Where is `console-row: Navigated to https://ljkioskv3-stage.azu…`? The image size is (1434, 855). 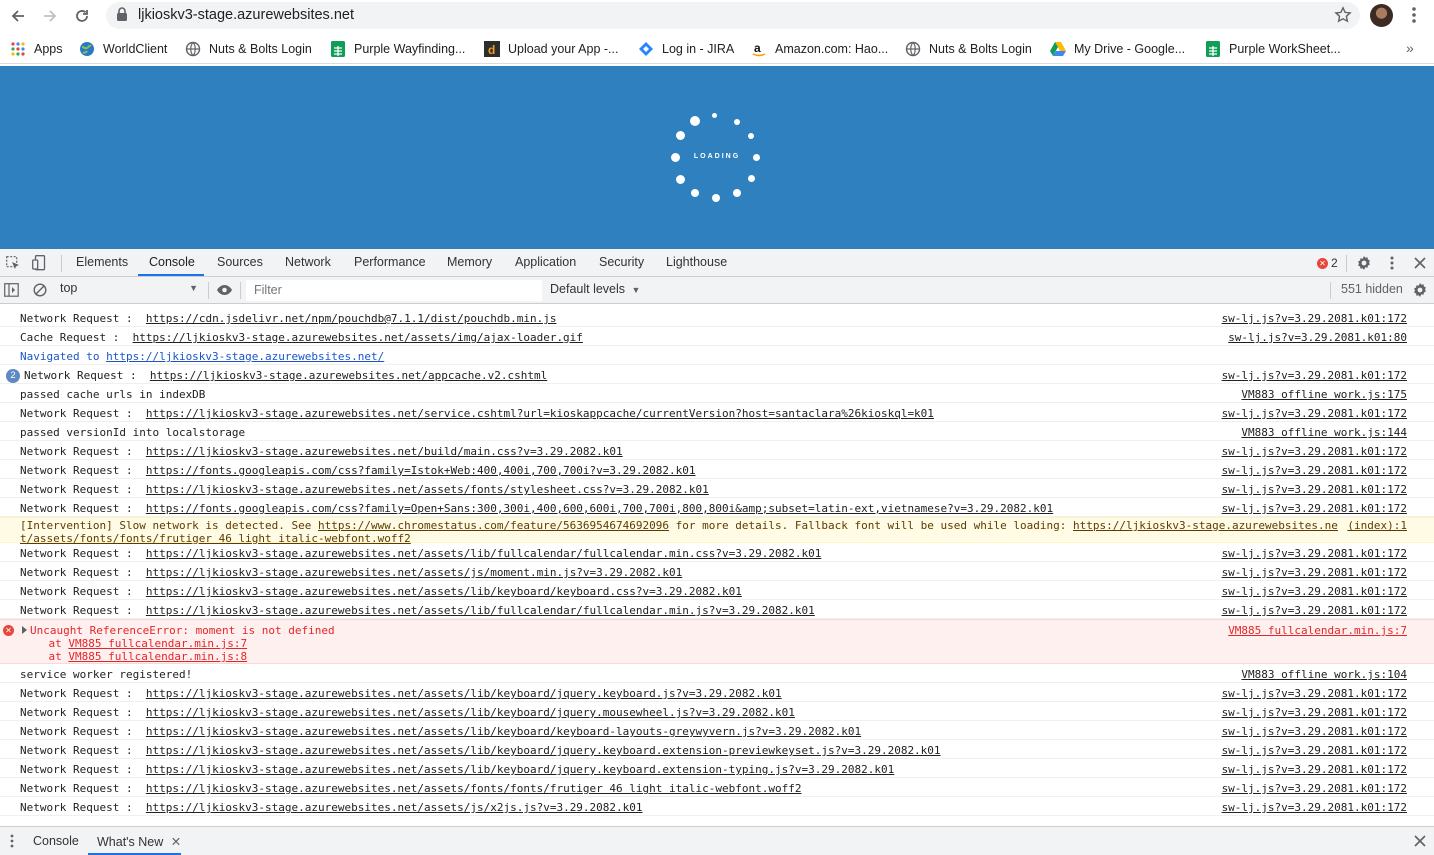 console-row: Navigated to https://ljkioskv3-stage.azu… is located at coordinates (717, 355).